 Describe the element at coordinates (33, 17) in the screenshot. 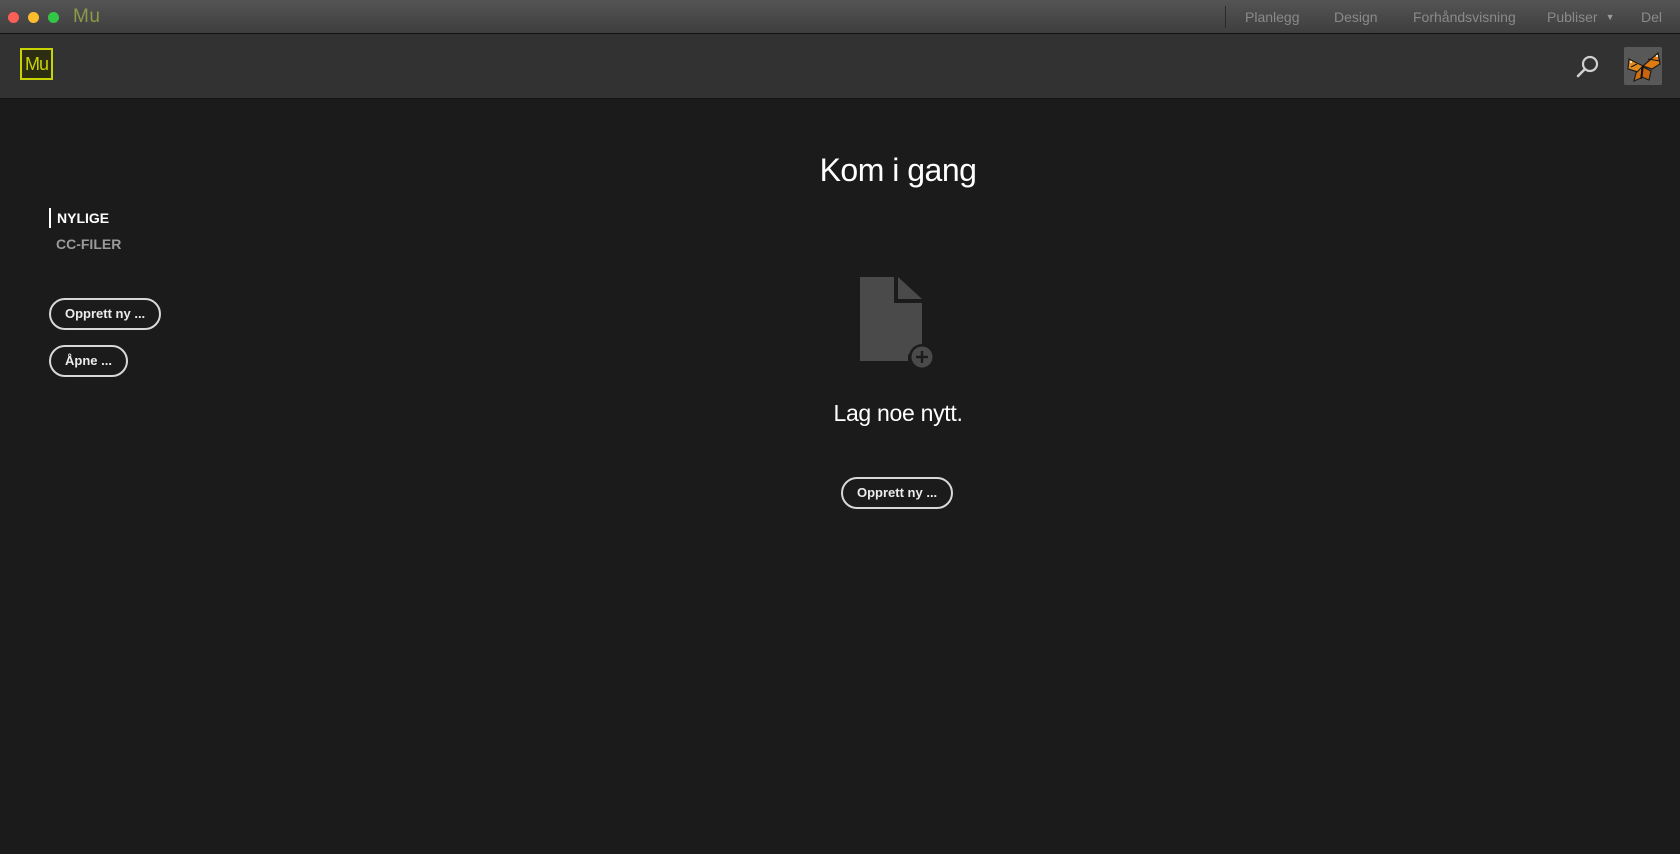

I see `minimize-window-icon` at that location.